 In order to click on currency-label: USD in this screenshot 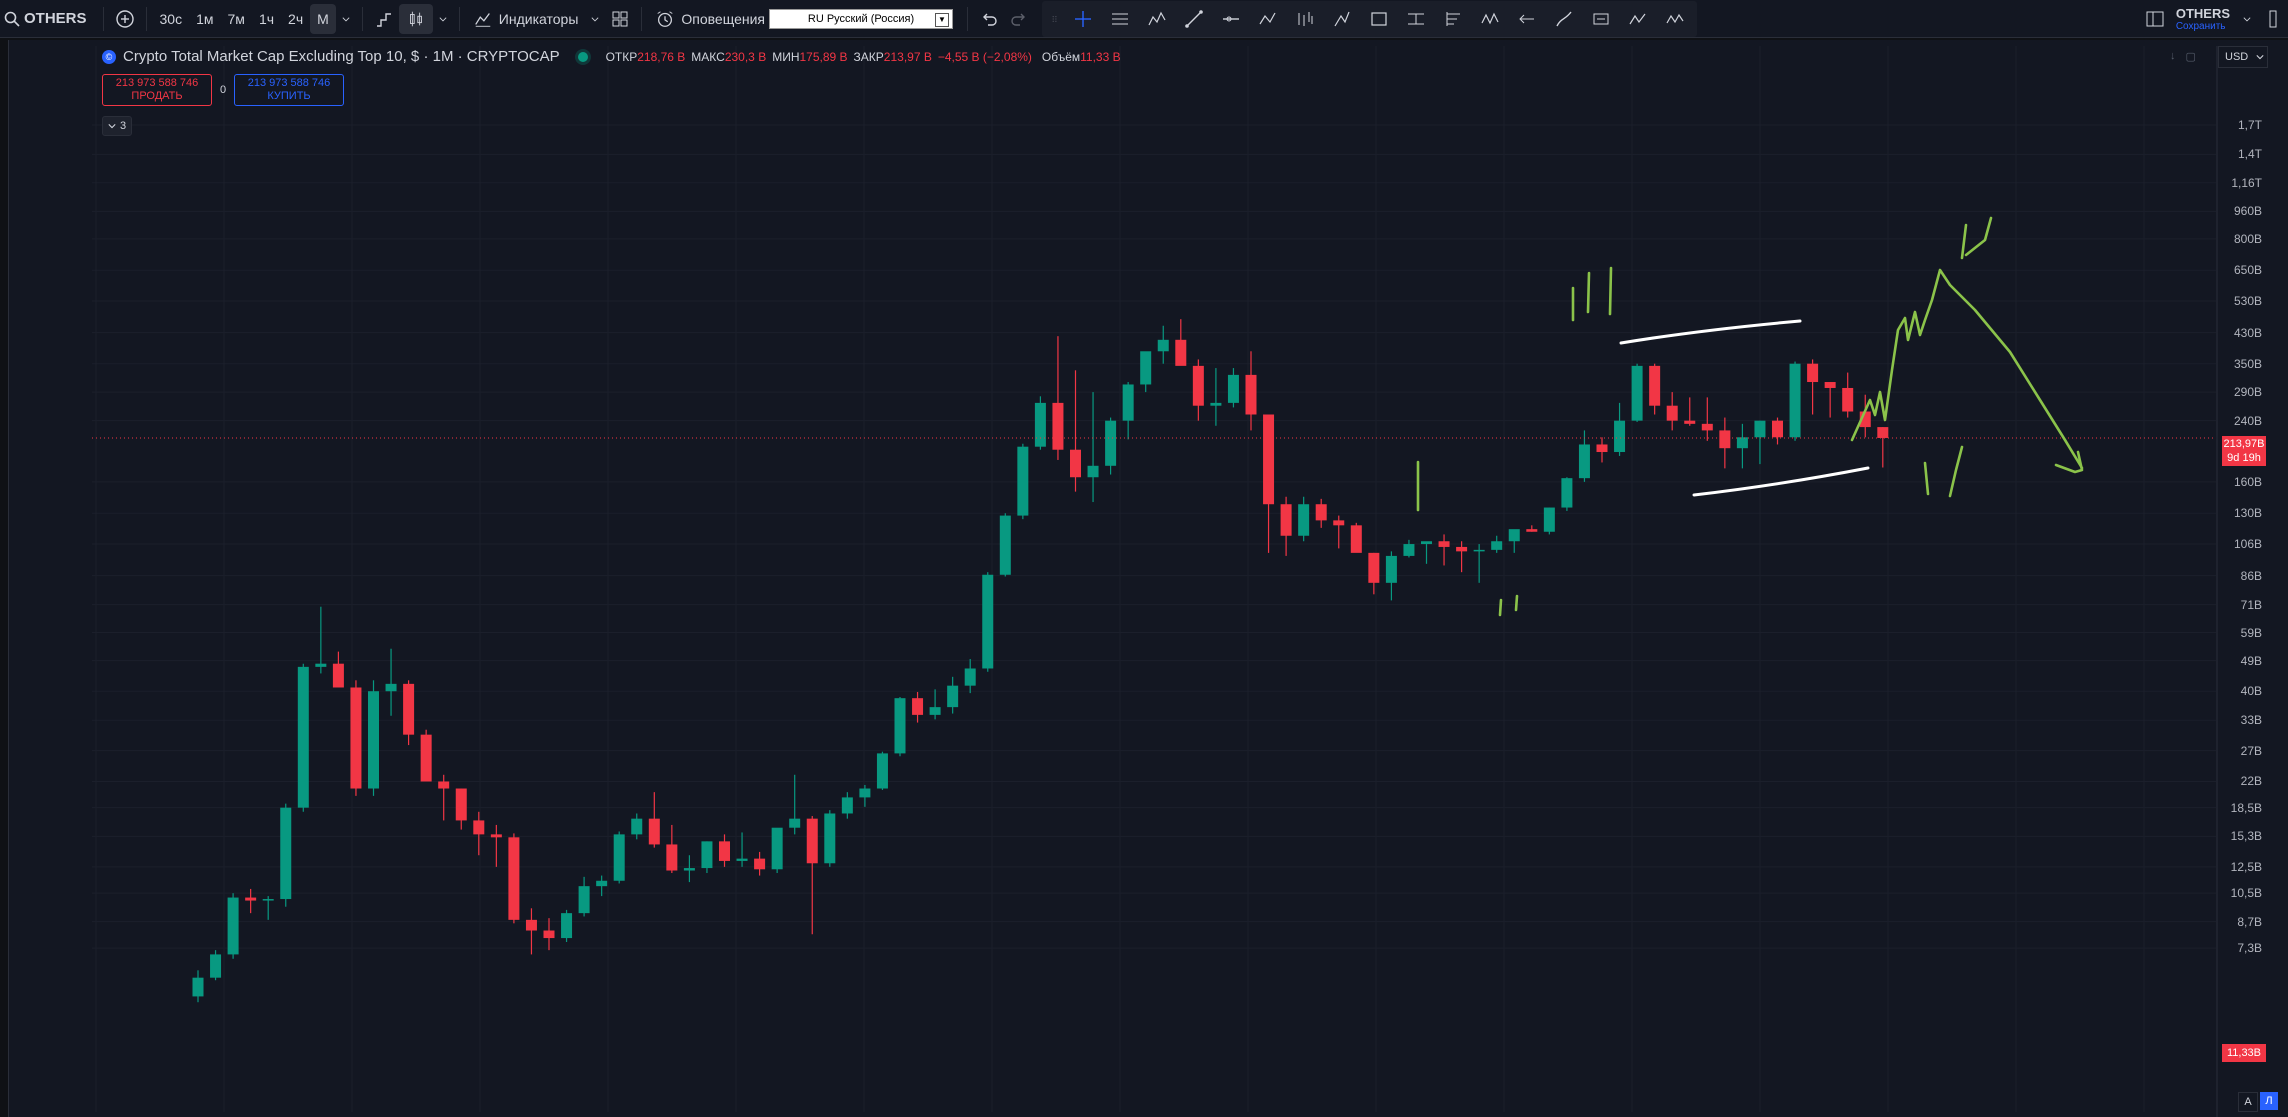, I will do `click(2237, 57)`.